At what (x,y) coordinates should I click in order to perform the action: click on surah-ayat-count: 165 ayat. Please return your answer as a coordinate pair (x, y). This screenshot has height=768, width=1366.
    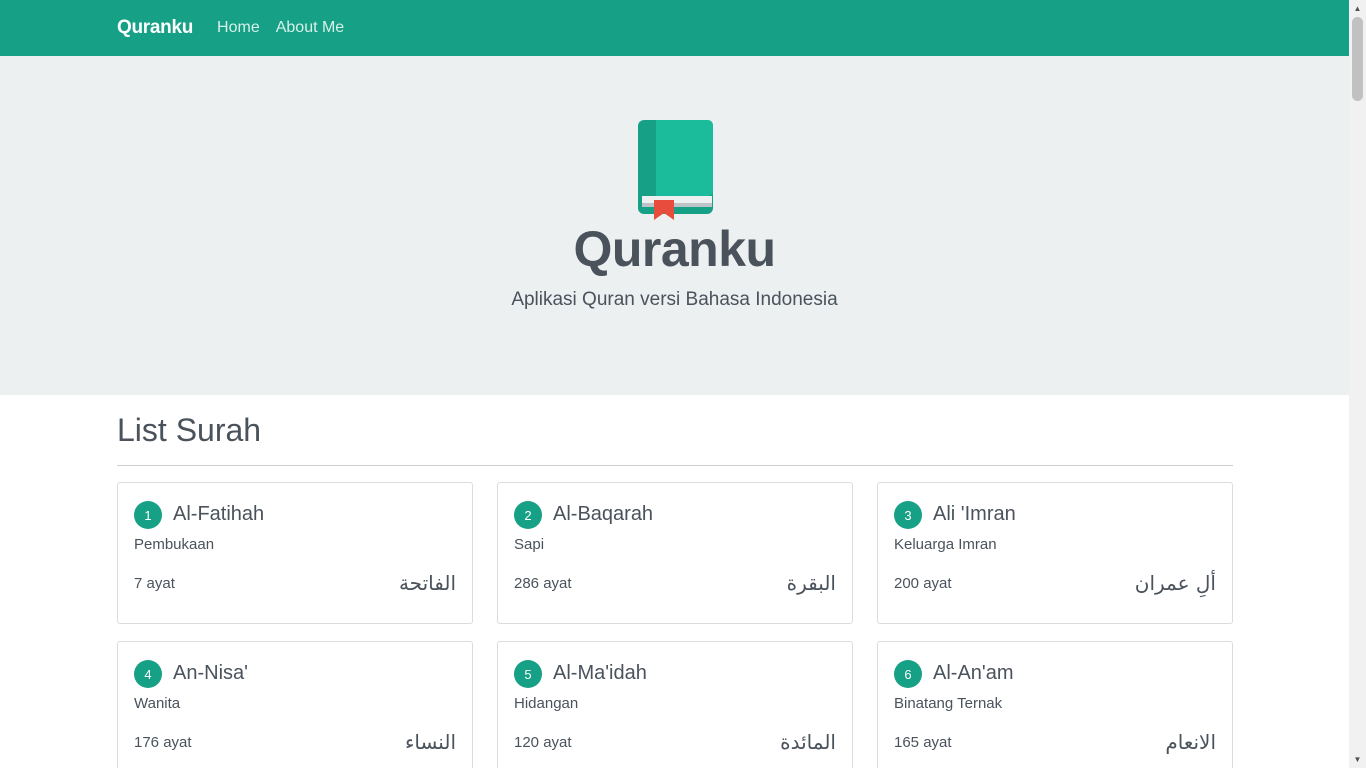
    Looking at the image, I should click on (923, 742).